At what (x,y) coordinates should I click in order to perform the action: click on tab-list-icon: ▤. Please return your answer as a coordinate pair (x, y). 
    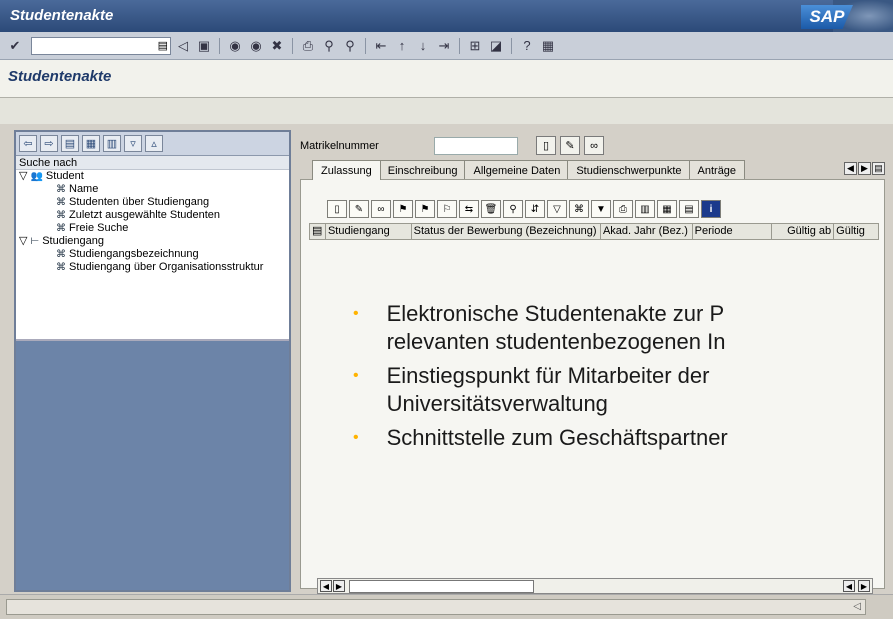
    Looking at the image, I should click on (878, 168).